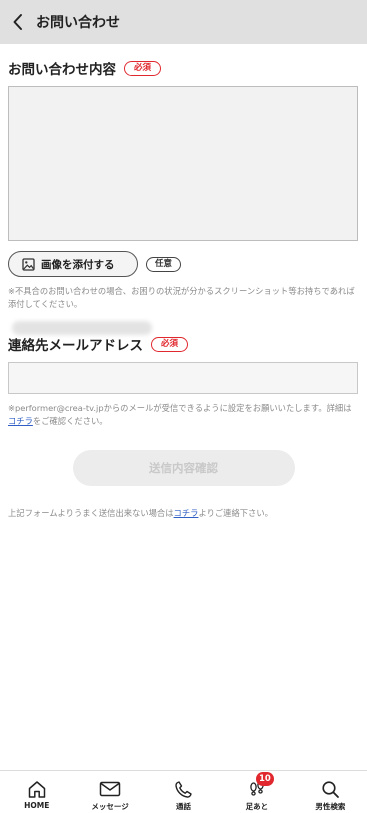 This screenshot has width=367, height=813. Describe the element at coordinates (164, 264) in the screenshot. I see `optional-badge: 任意` at that location.